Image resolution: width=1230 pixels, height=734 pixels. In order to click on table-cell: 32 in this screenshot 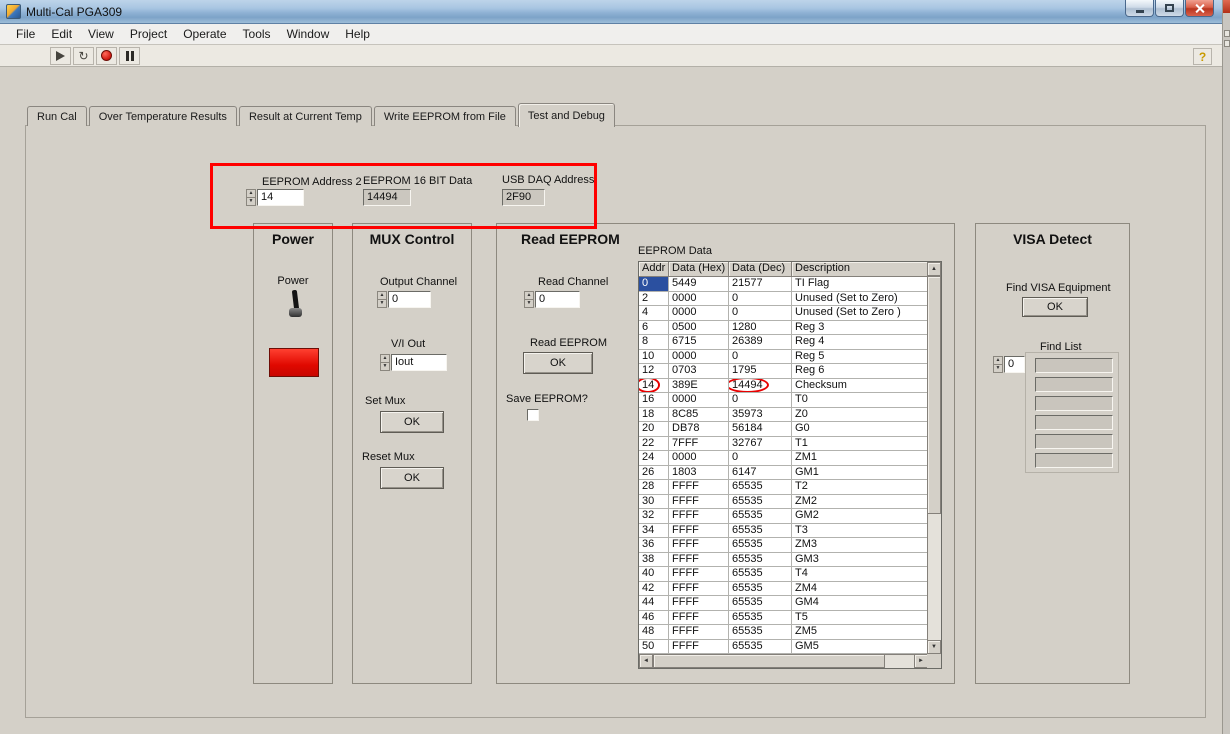, I will do `click(654, 516)`.